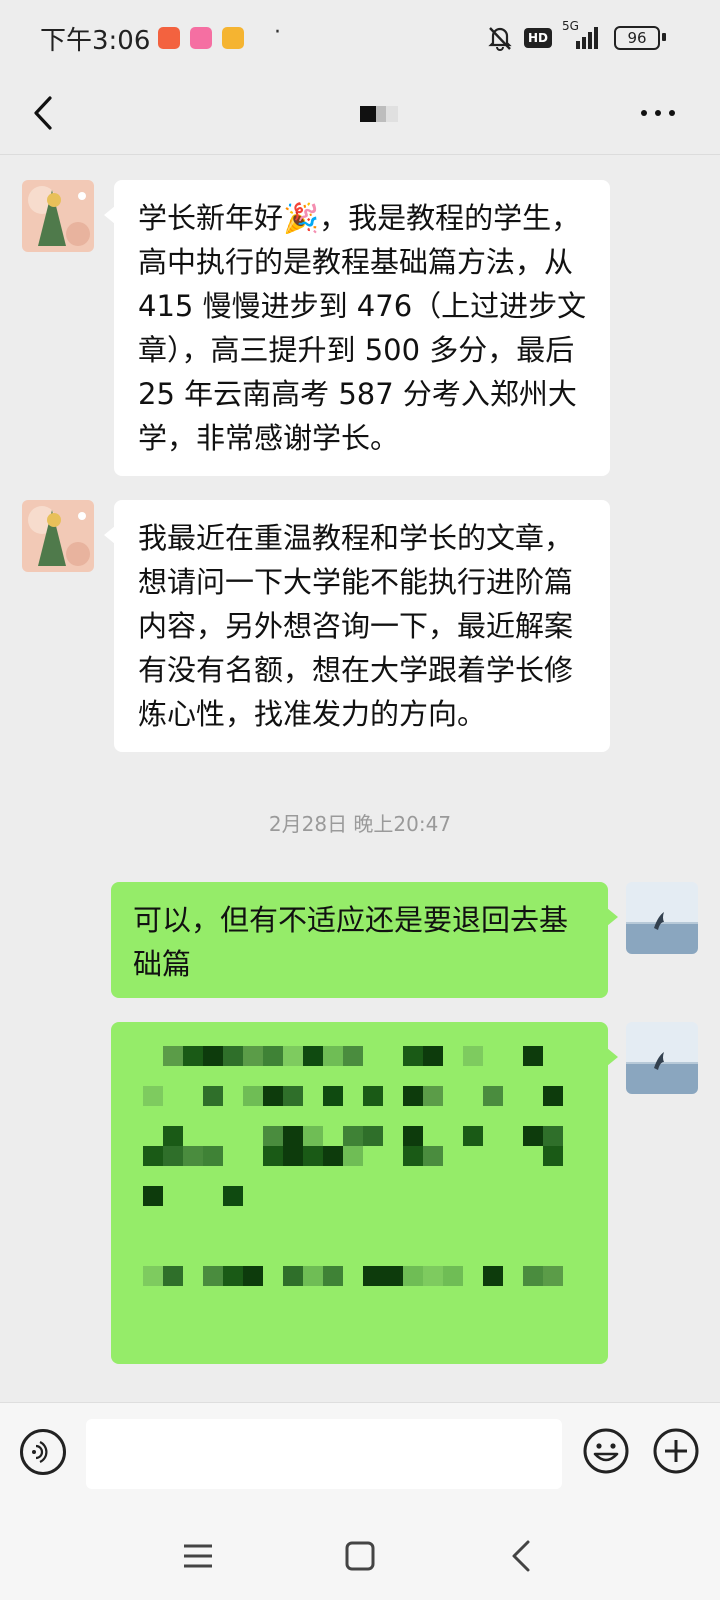 Image resolution: width=720 pixels, height=1600 pixels. Describe the element at coordinates (360, 824) in the screenshot. I see `chat-timestamp: 2月28日 晚上20:47` at that location.